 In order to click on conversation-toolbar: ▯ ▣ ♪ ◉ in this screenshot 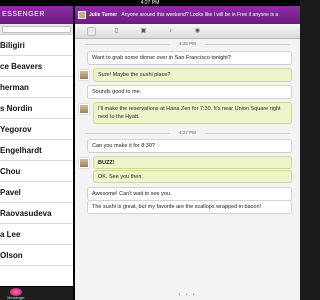, I will do `click(187, 31)`.